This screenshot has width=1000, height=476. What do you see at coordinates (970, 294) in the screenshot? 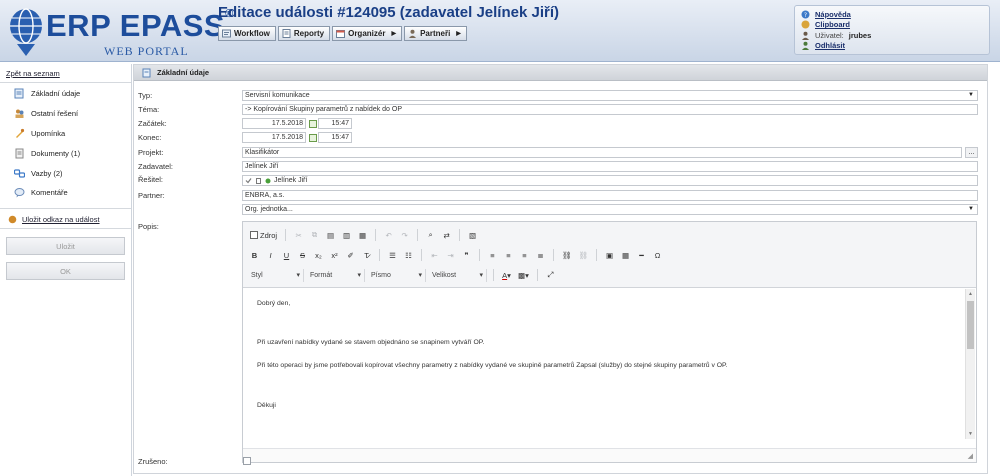
I see `scroll-up-icon: ▲` at bounding box center [970, 294].